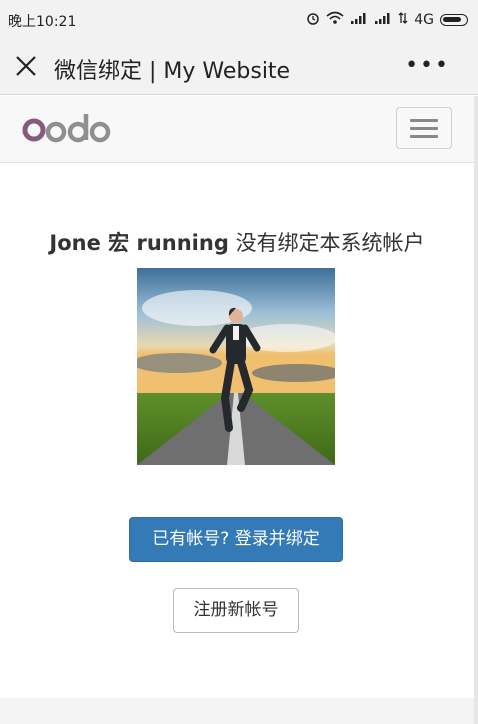 The width and height of the screenshot is (478, 724). Describe the element at coordinates (454, 19) in the screenshot. I see `battery-icon` at that location.